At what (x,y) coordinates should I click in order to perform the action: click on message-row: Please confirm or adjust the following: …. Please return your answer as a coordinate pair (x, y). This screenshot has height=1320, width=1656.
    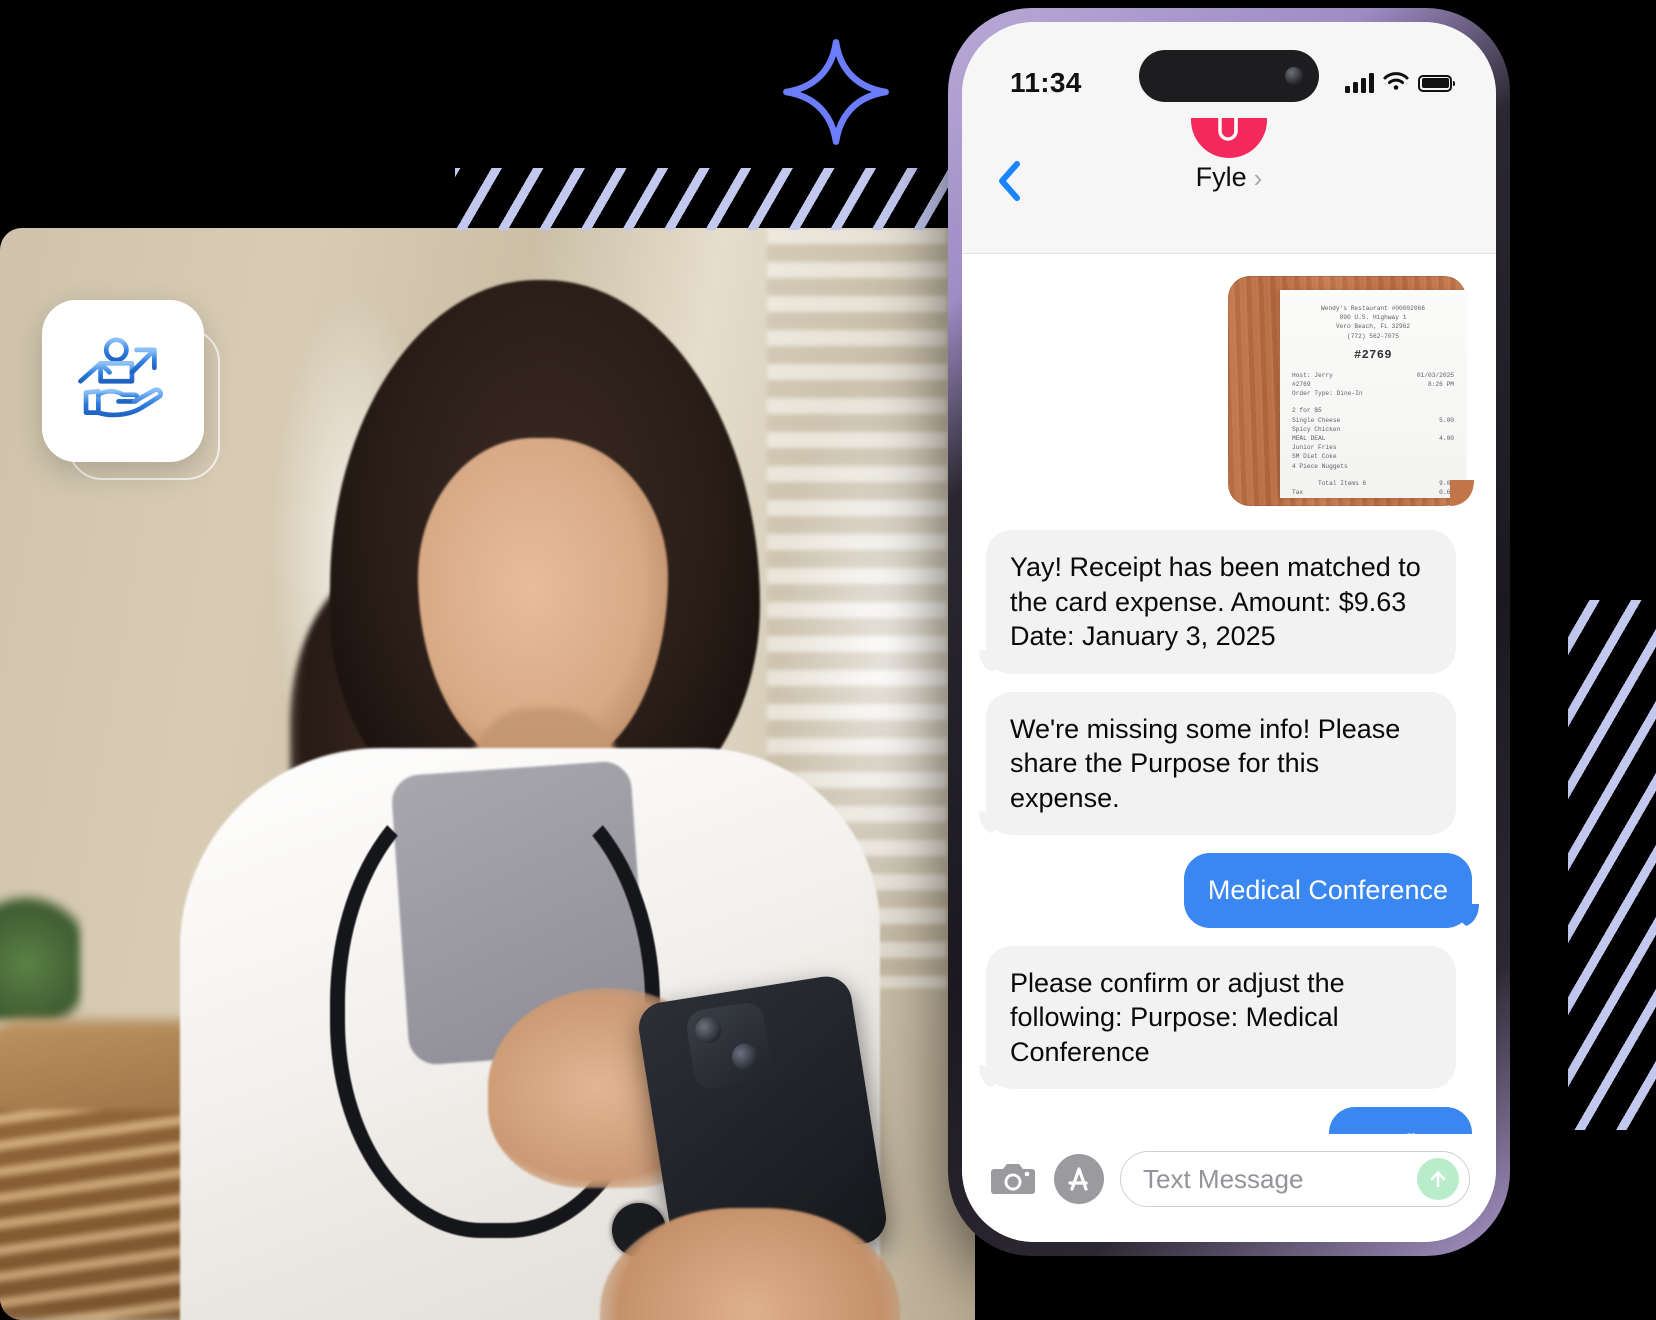
    Looking at the image, I should click on (1229, 1017).